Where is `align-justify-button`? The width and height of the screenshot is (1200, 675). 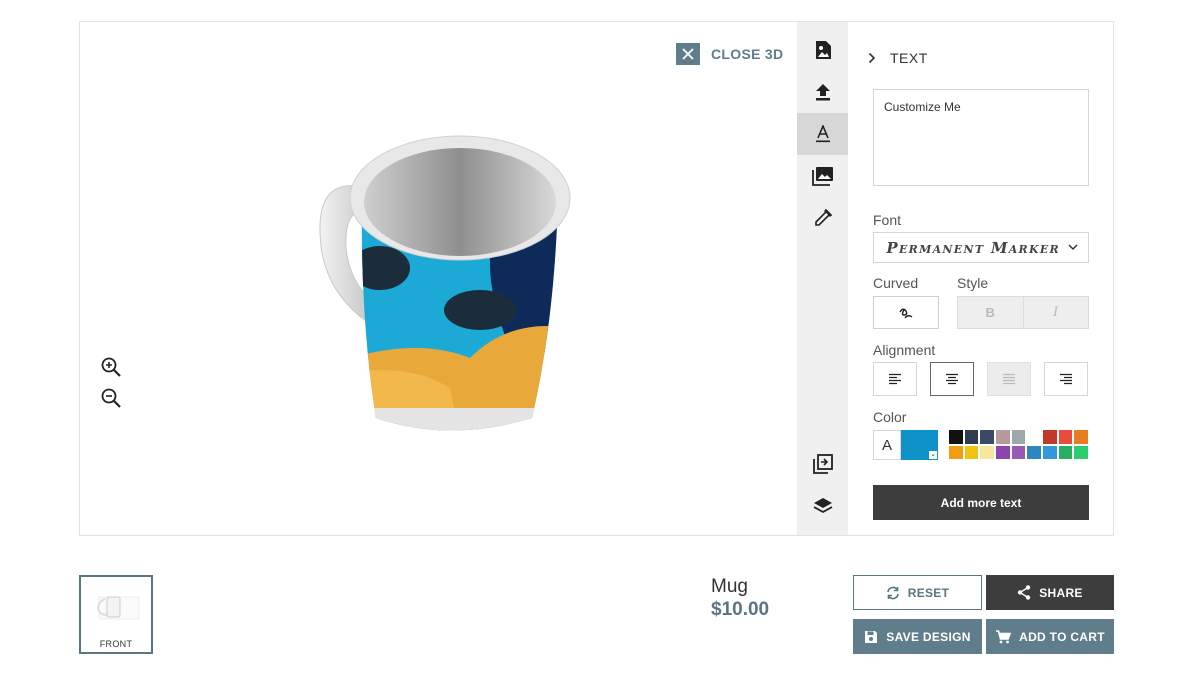
align-justify-button is located at coordinates (1009, 379).